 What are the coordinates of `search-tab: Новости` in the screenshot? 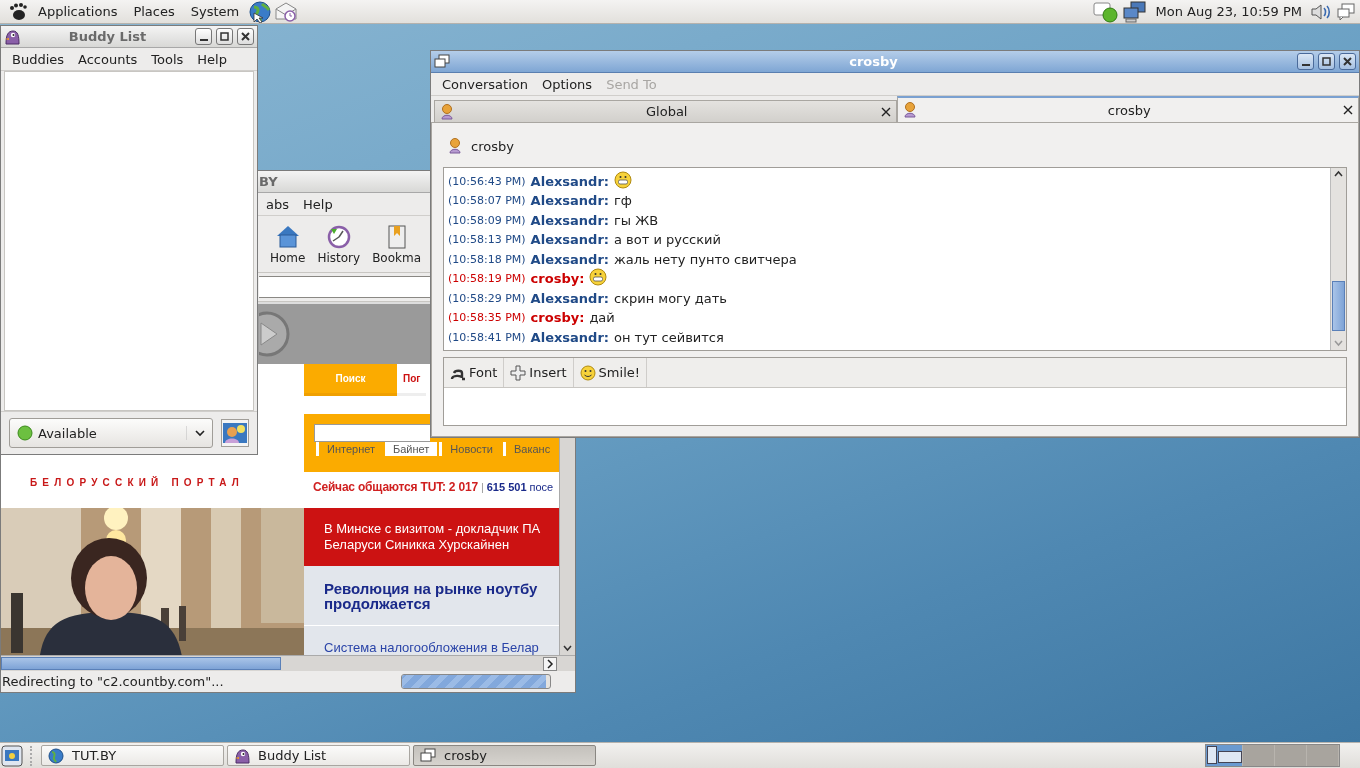 It's located at (470, 449).